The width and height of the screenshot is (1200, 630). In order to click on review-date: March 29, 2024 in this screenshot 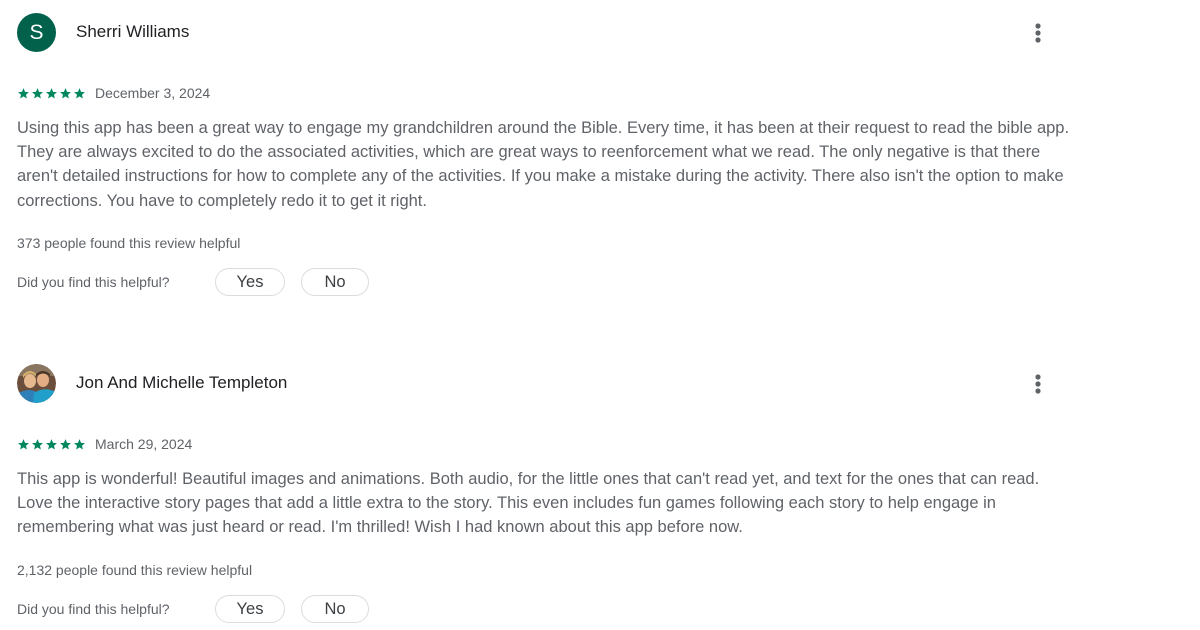, I will do `click(144, 444)`.